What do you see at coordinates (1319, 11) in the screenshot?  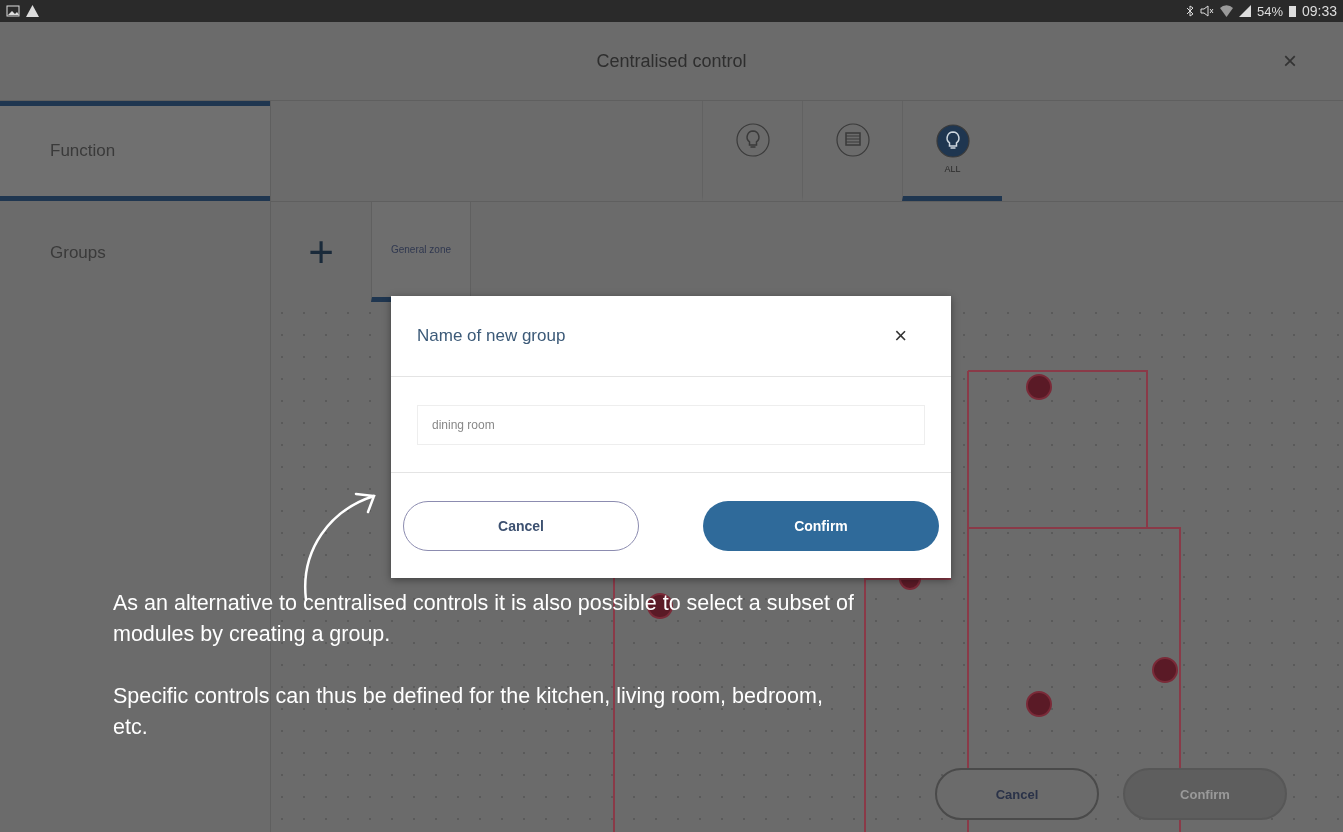 I see `clock-time: 09:33` at bounding box center [1319, 11].